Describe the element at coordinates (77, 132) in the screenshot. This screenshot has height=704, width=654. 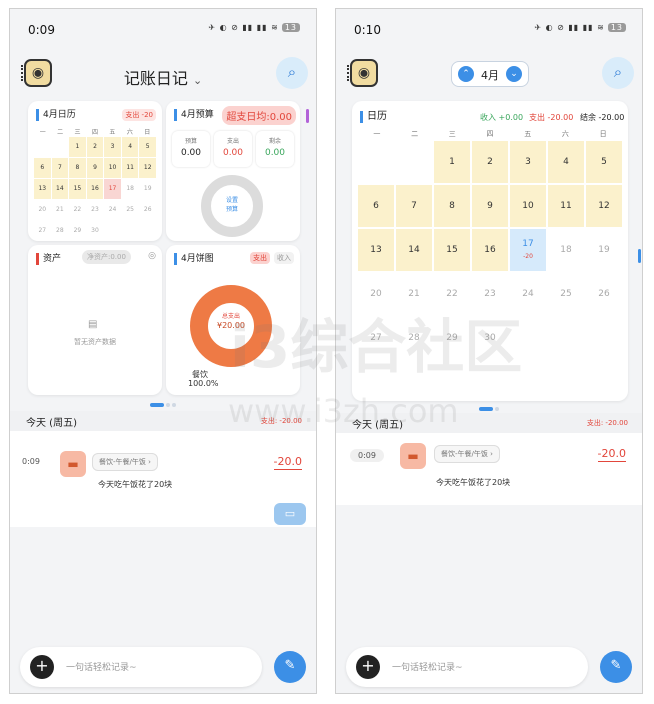
I see `weekday-label: 三` at that location.